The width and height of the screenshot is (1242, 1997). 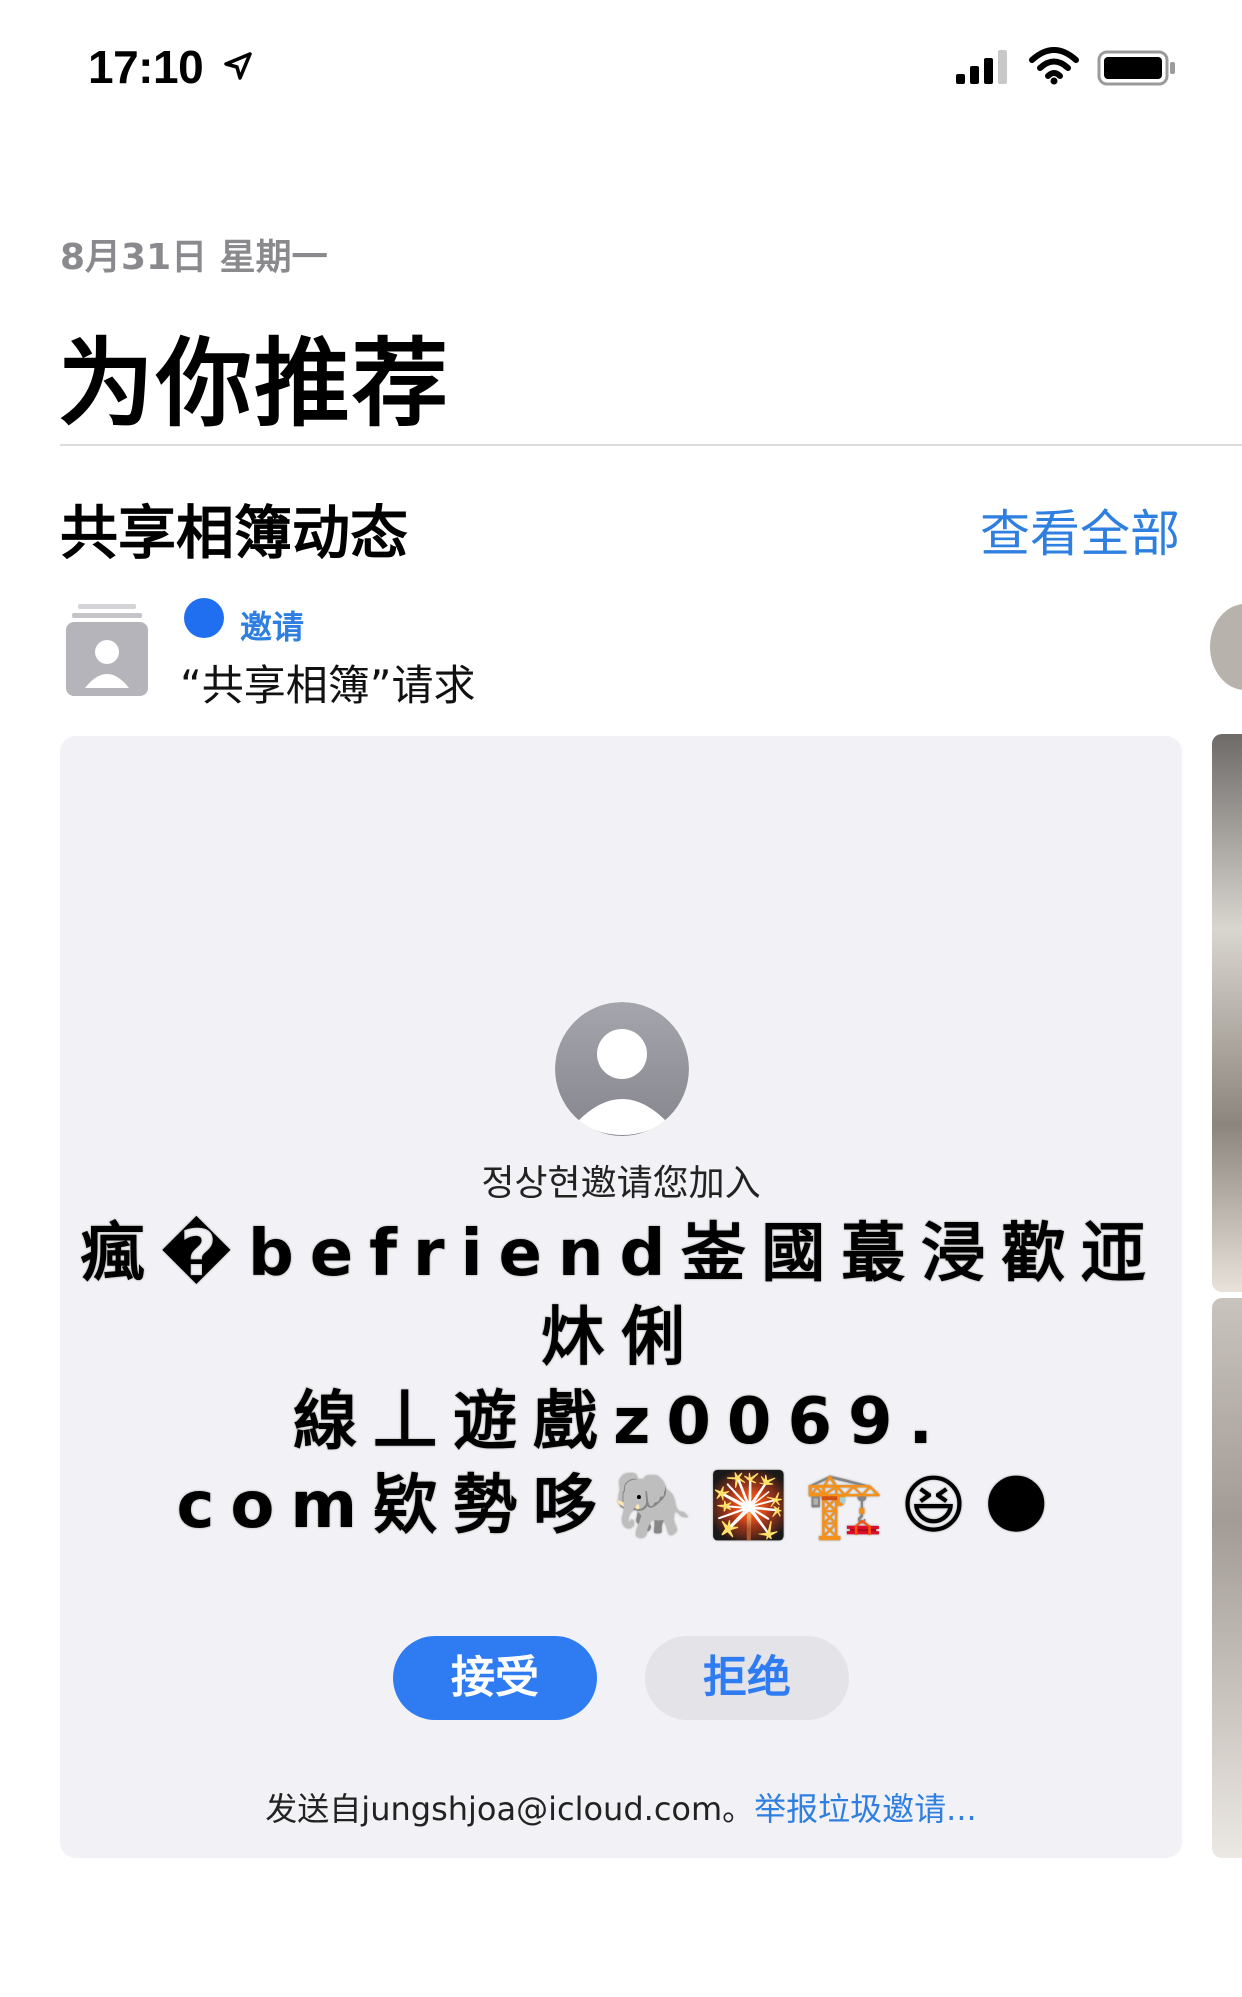 What do you see at coordinates (621, 65) in the screenshot?
I see `status-bar: 17:10` at bounding box center [621, 65].